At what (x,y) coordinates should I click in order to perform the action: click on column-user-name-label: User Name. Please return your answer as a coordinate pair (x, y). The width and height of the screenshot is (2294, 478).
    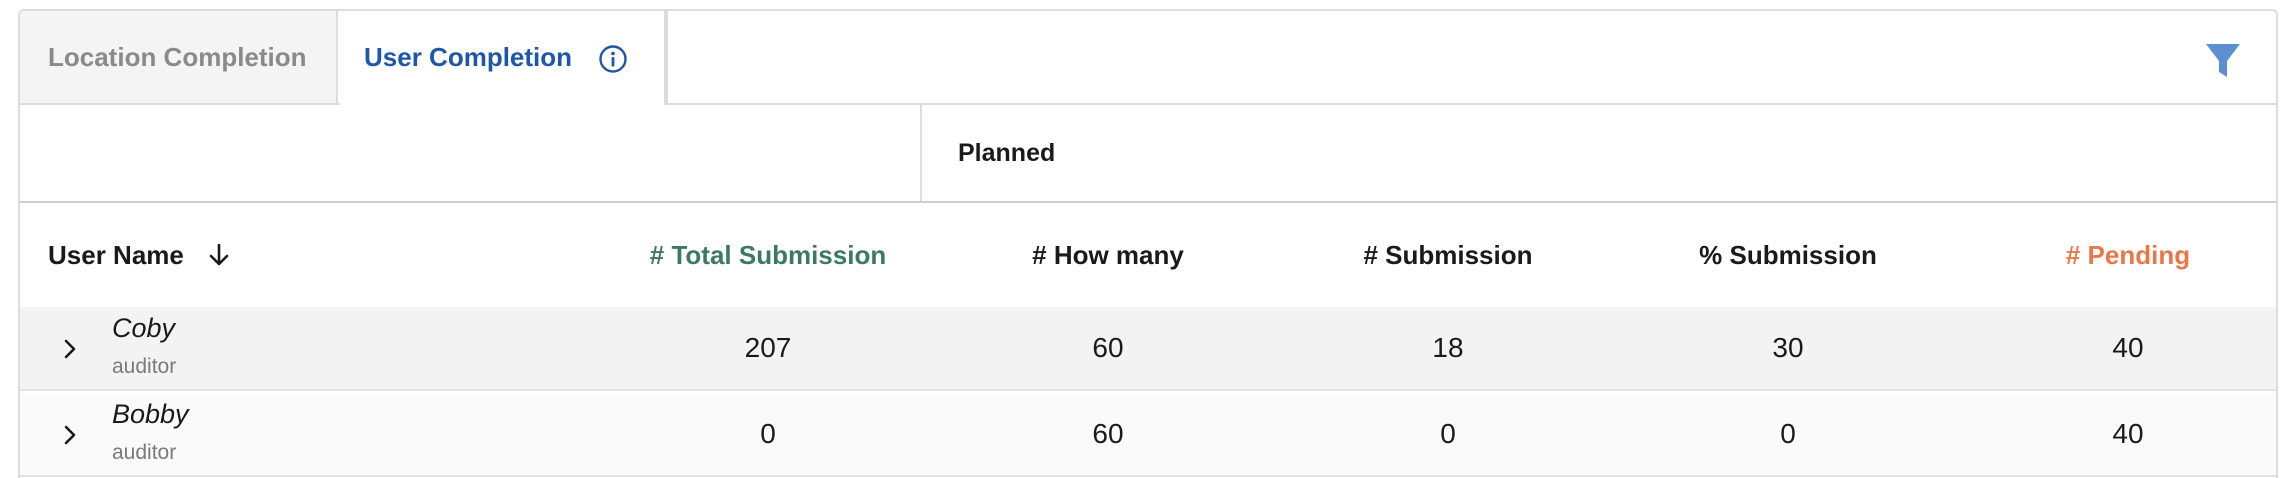
    Looking at the image, I should click on (116, 255).